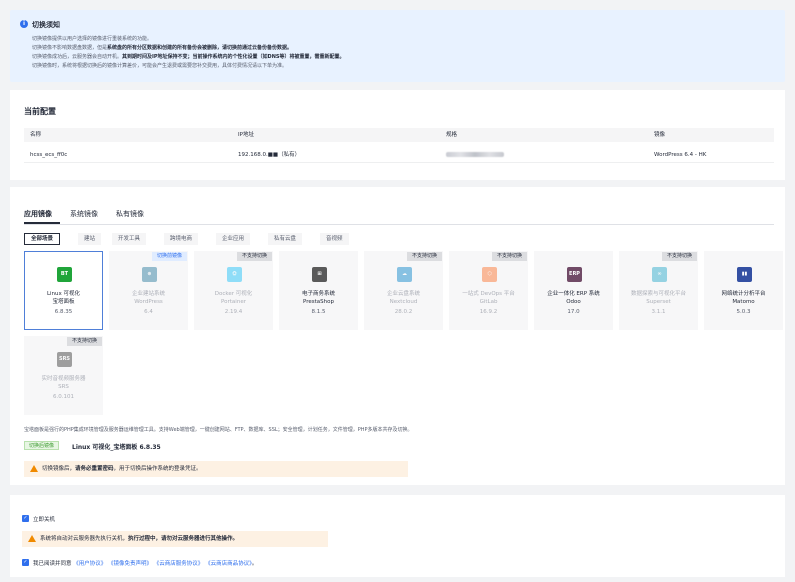  What do you see at coordinates (403, 298) in the screenshot?
I see `card-name: 企业云盘系统 Nextcloud` at bounding box center [403, 298].